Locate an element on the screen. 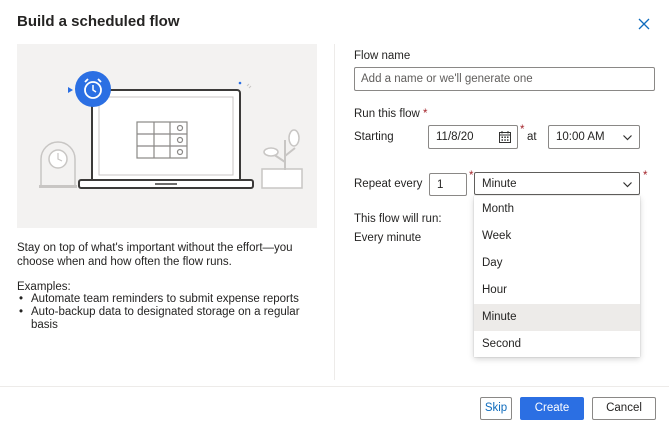 The image size is (669, 427). plant-icon is located at coordinates (282, 159).